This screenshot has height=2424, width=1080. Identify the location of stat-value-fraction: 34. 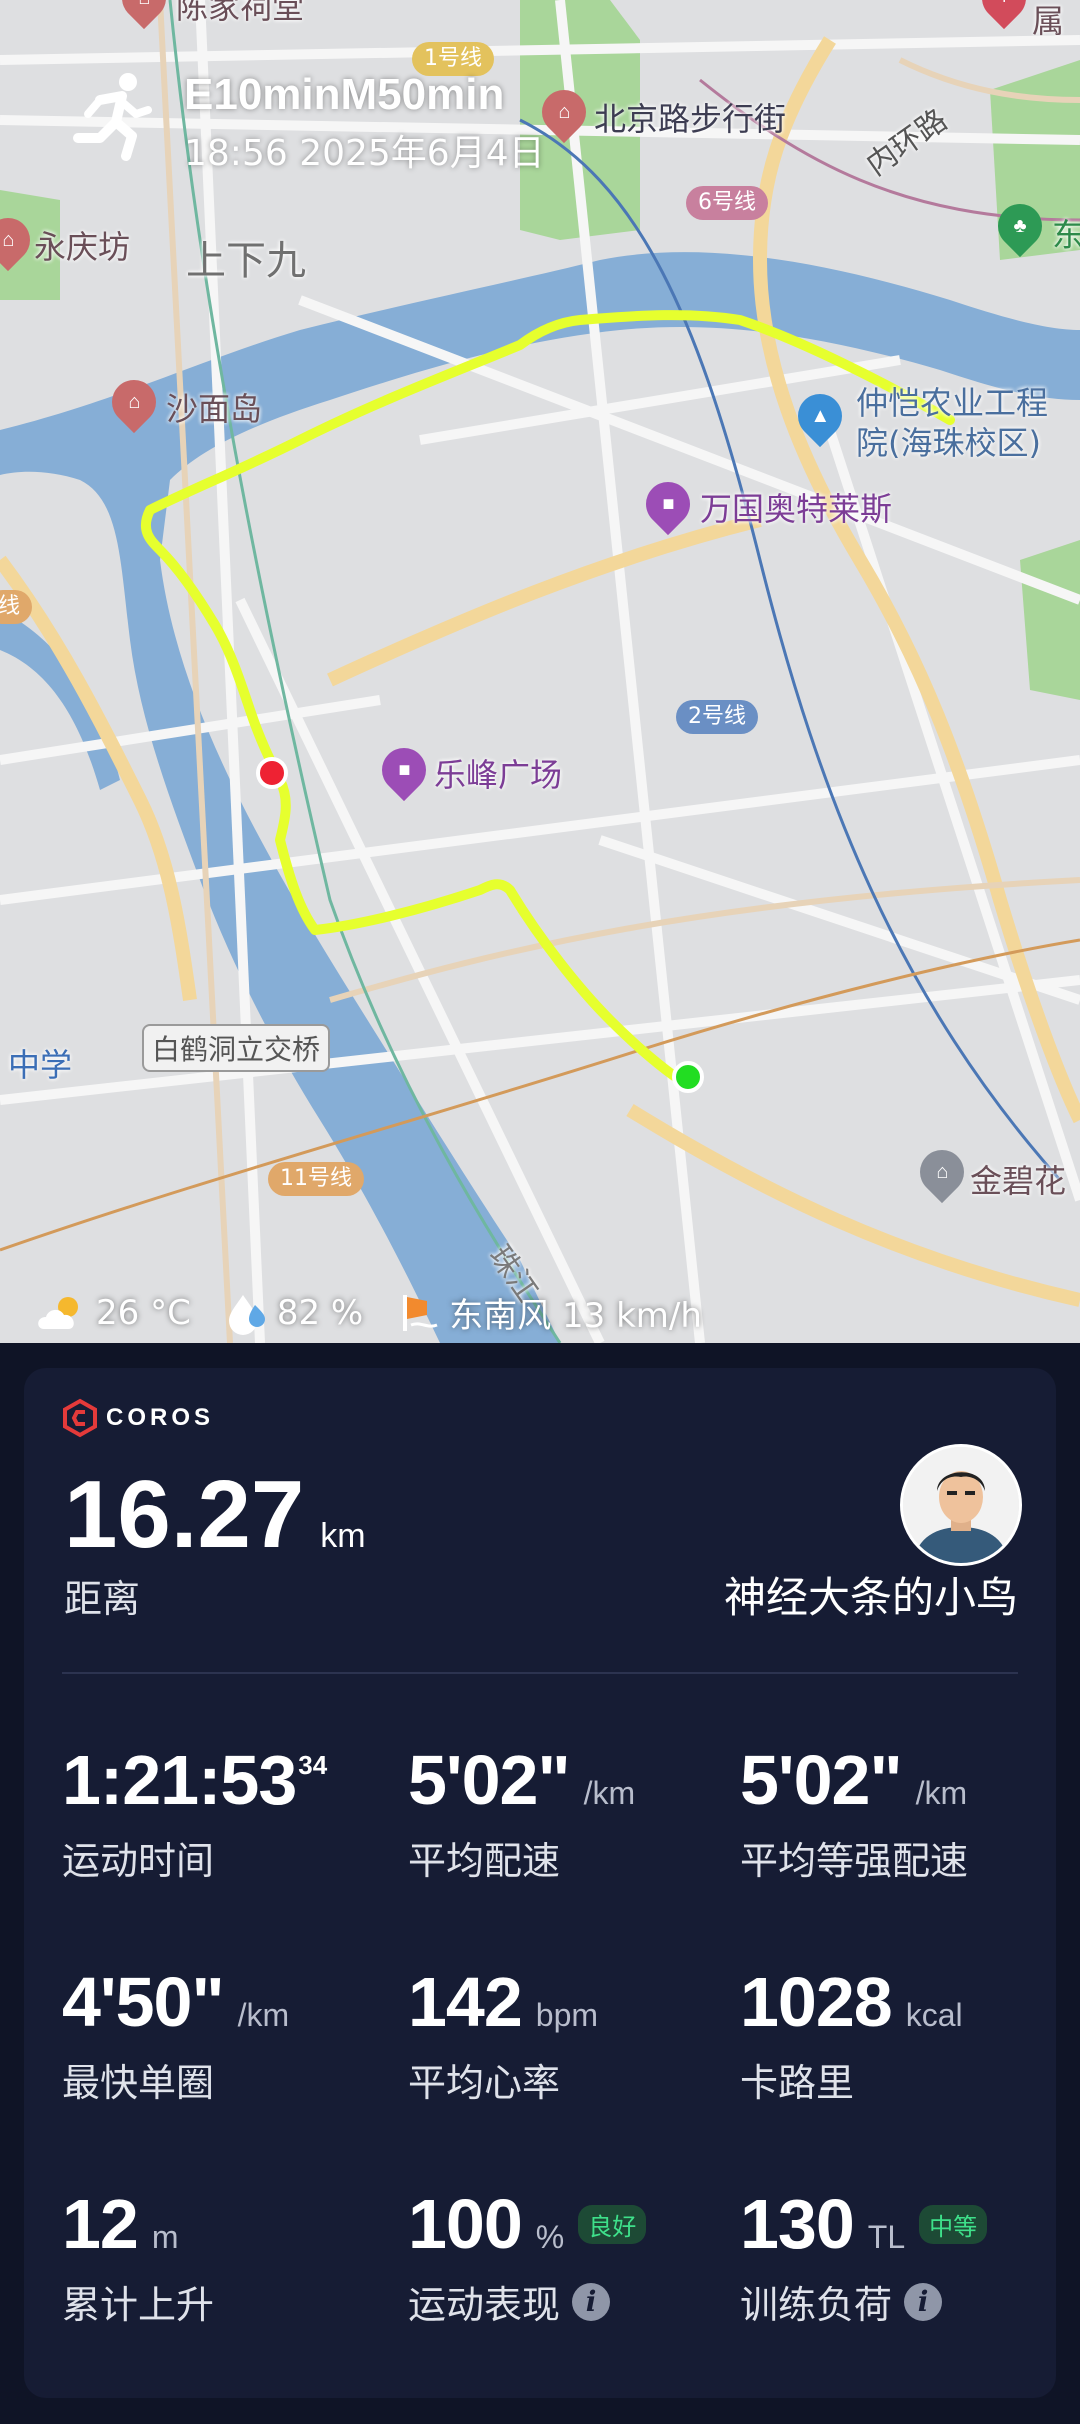
(313, 1765).